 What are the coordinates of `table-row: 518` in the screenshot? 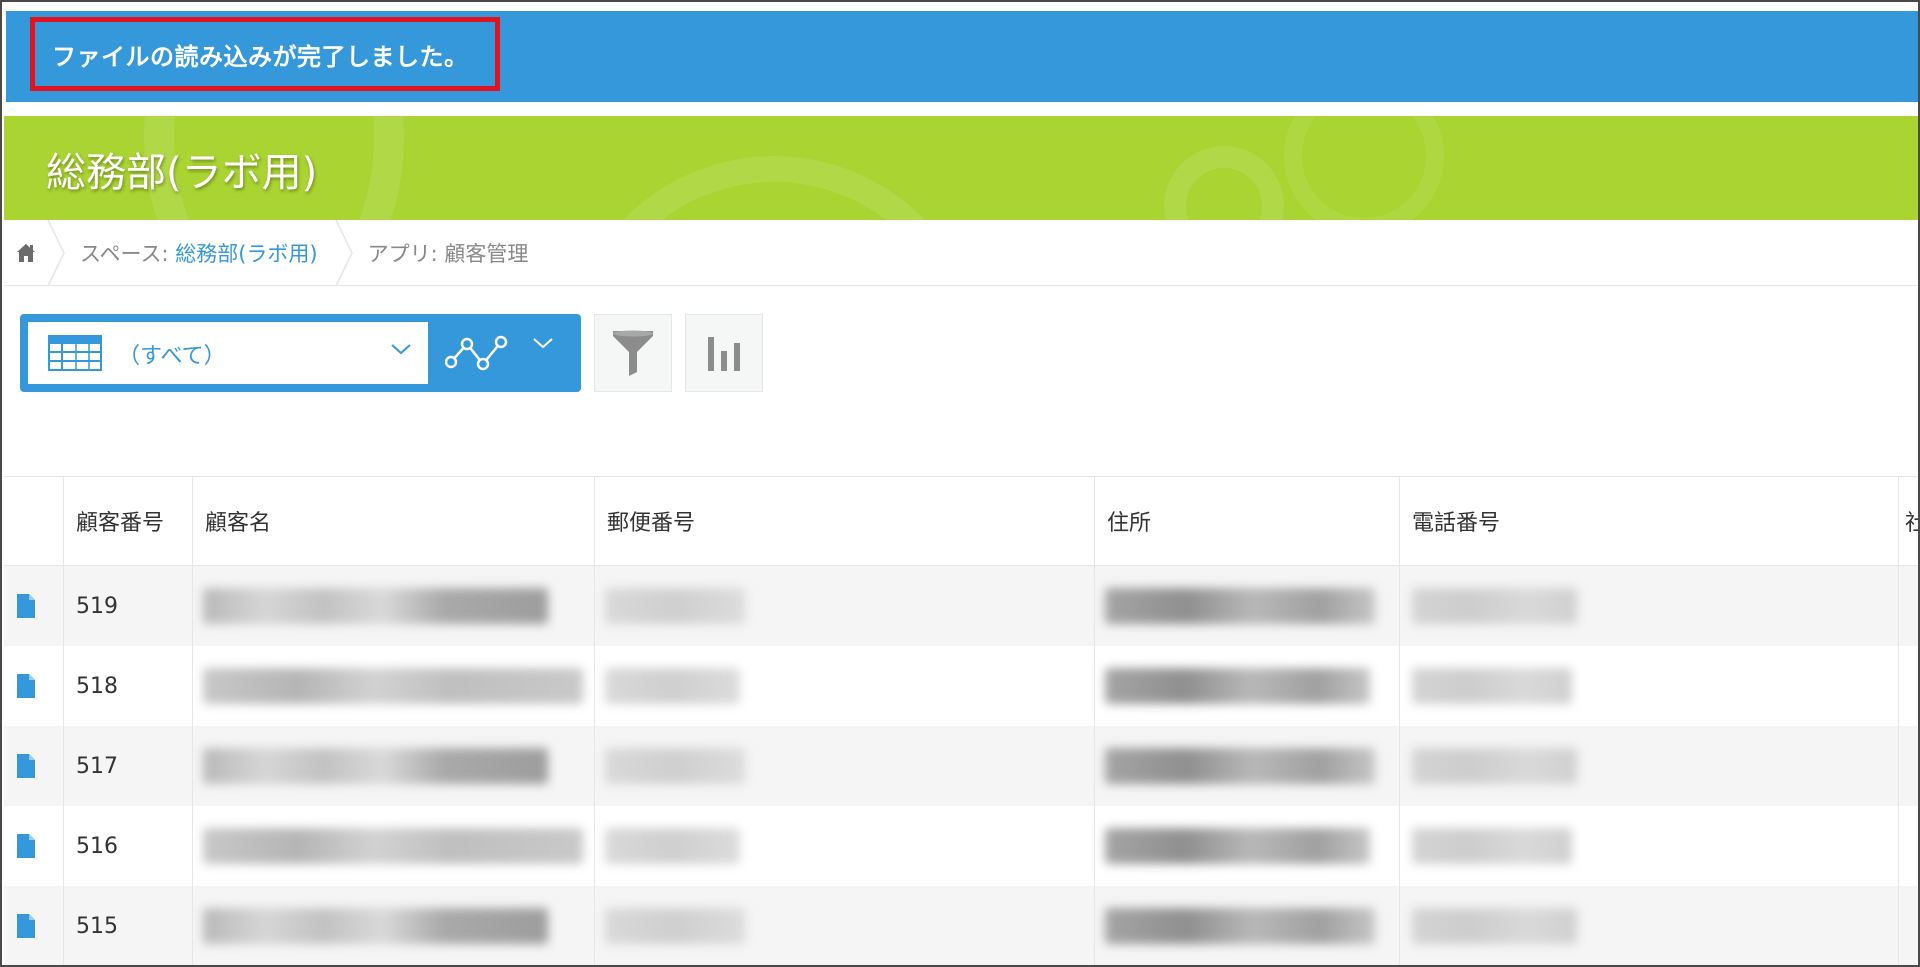 It's located at (961, 686).